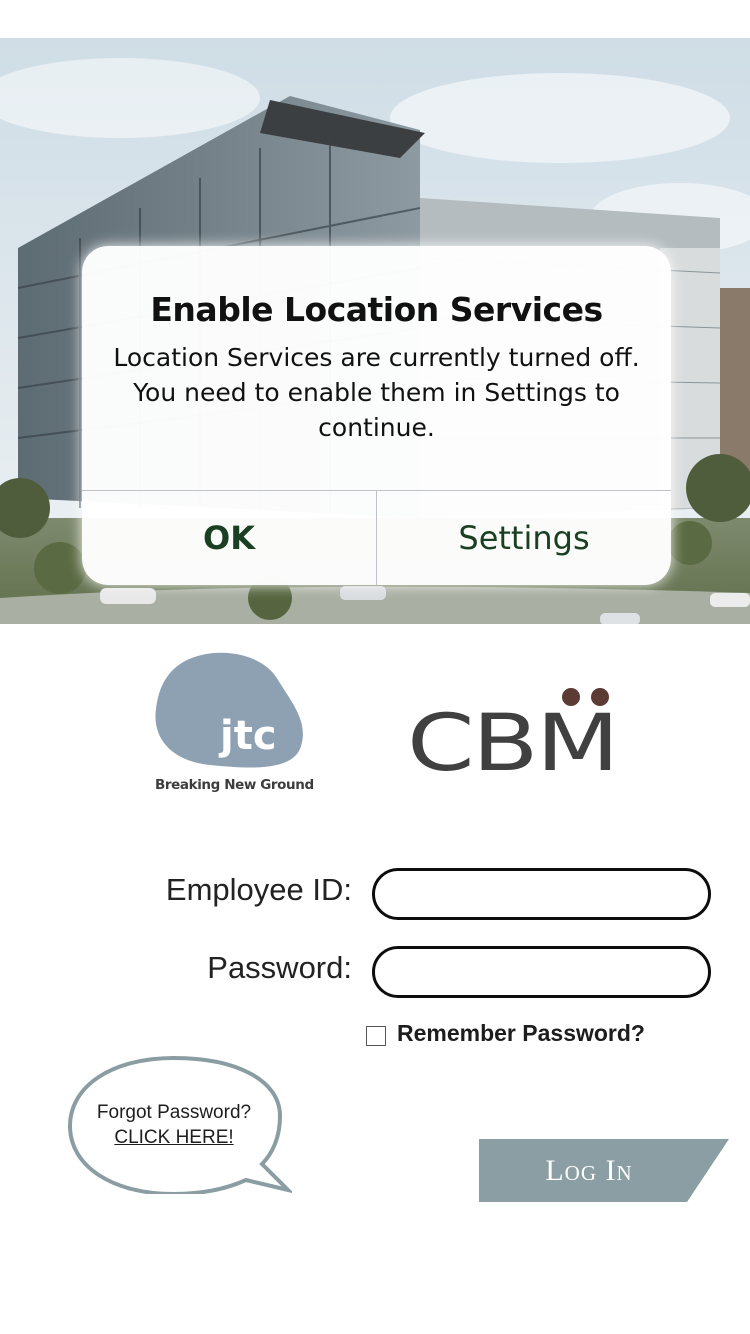  Describe the element at coordinates (541, 972) in the screenshot. I see `password-input` at that location.